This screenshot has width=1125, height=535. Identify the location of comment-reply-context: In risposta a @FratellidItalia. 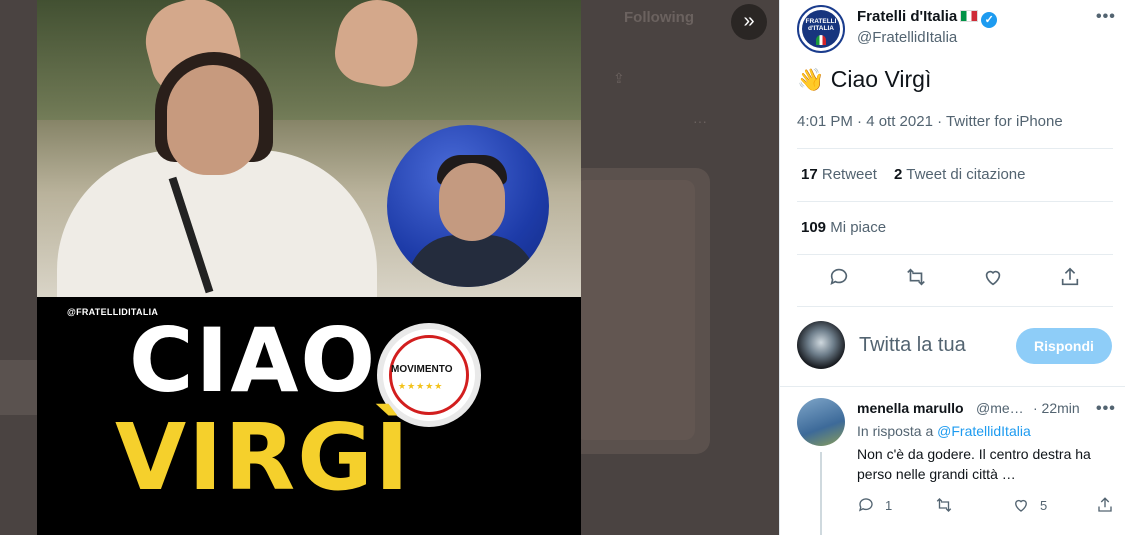
(944, 431).